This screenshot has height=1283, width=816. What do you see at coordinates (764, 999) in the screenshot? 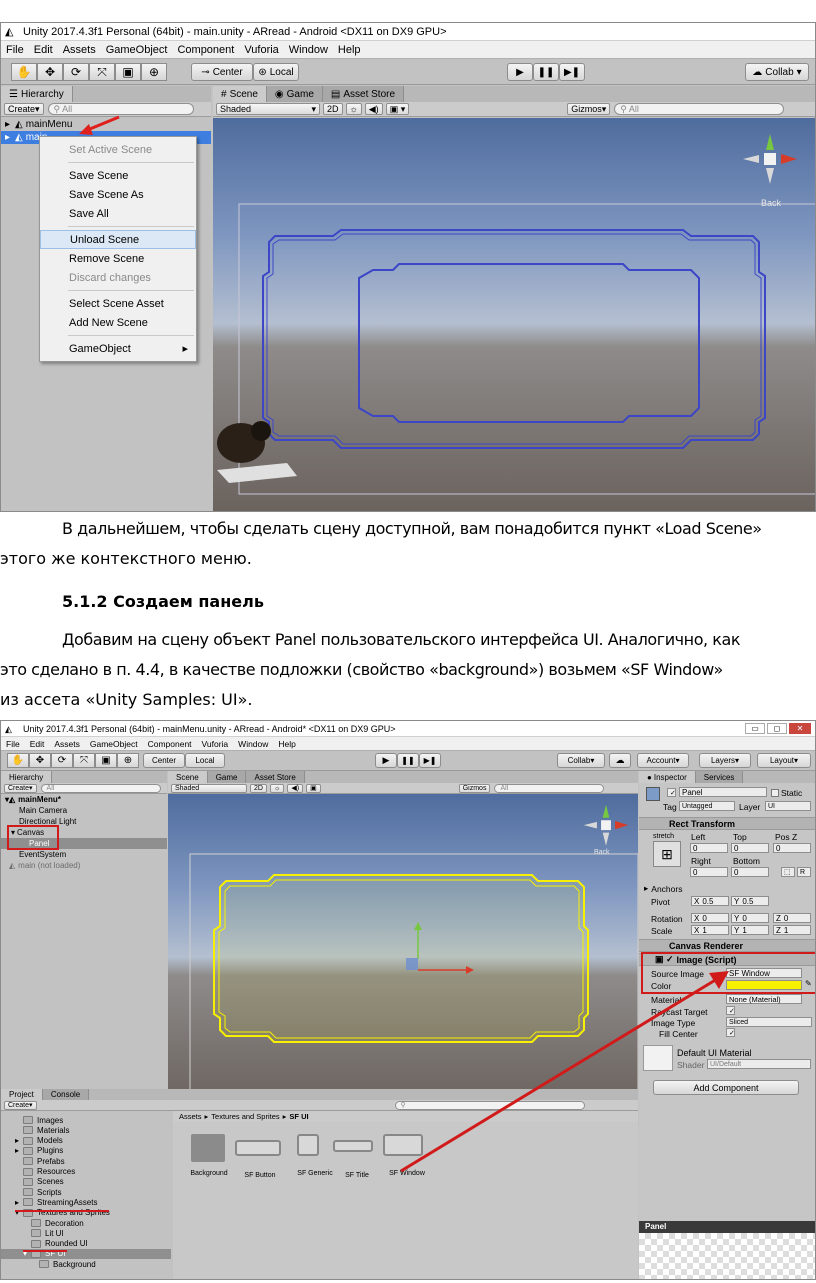
I see `material-field: None (Material)` at bounding box center [764, 999].